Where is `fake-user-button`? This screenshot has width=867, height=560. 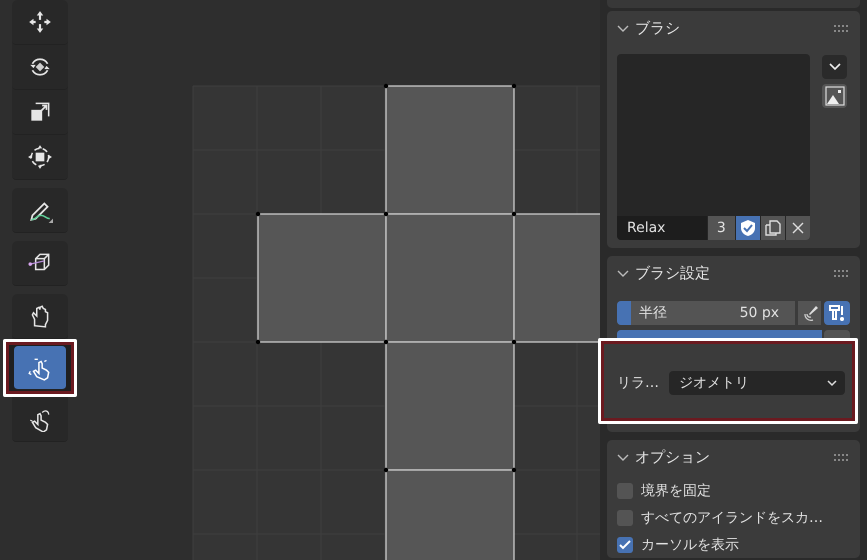 fake-user-button is located at coordinates (748, 228).